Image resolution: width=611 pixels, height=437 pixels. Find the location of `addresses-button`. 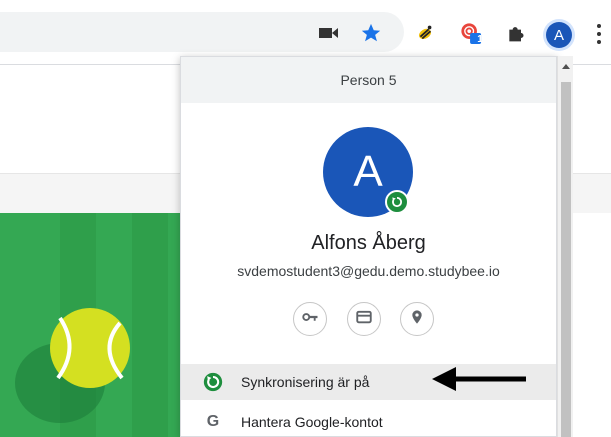

addresses-button is located at coordinates (417, 319).